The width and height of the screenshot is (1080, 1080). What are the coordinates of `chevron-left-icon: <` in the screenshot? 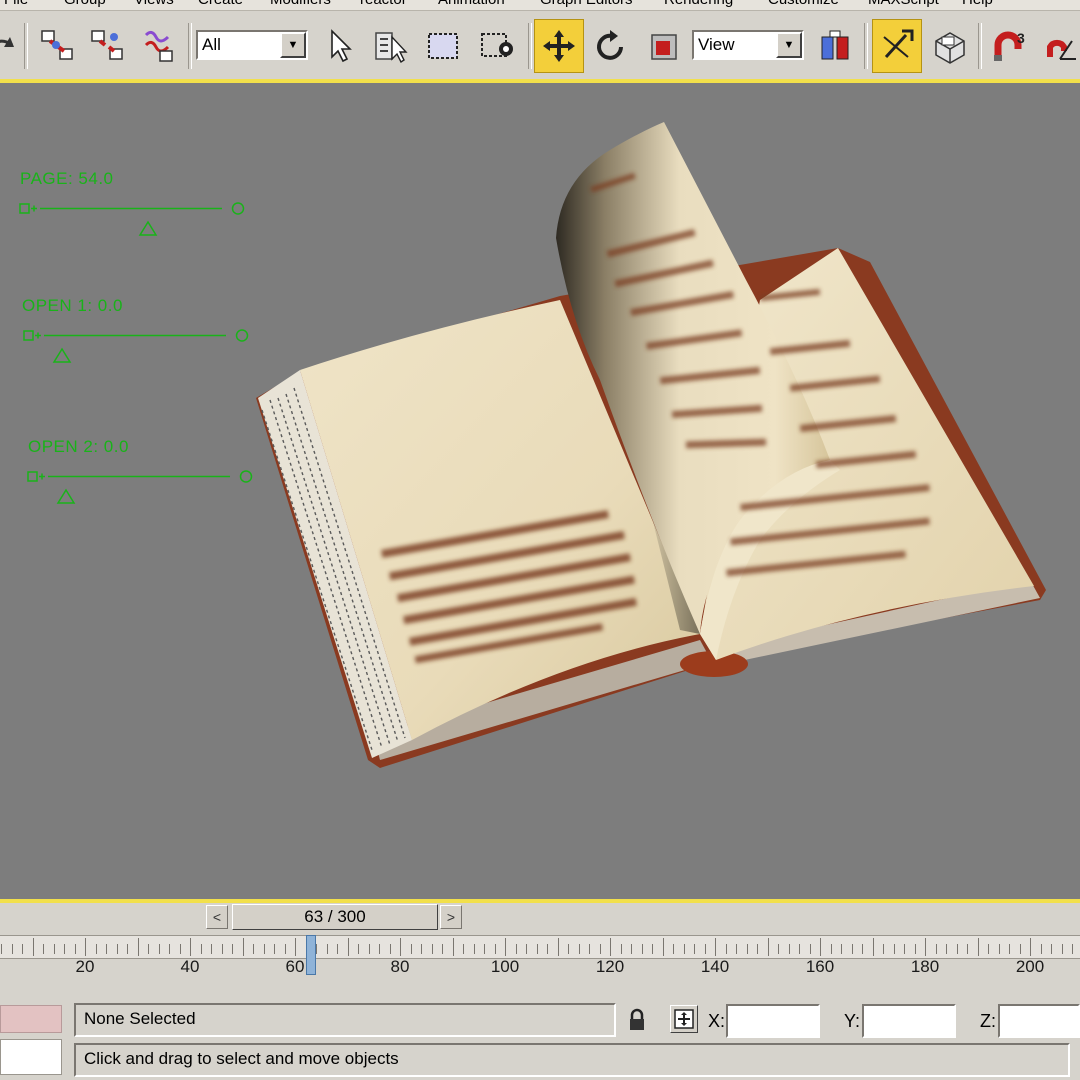 It's located at (217, 917).